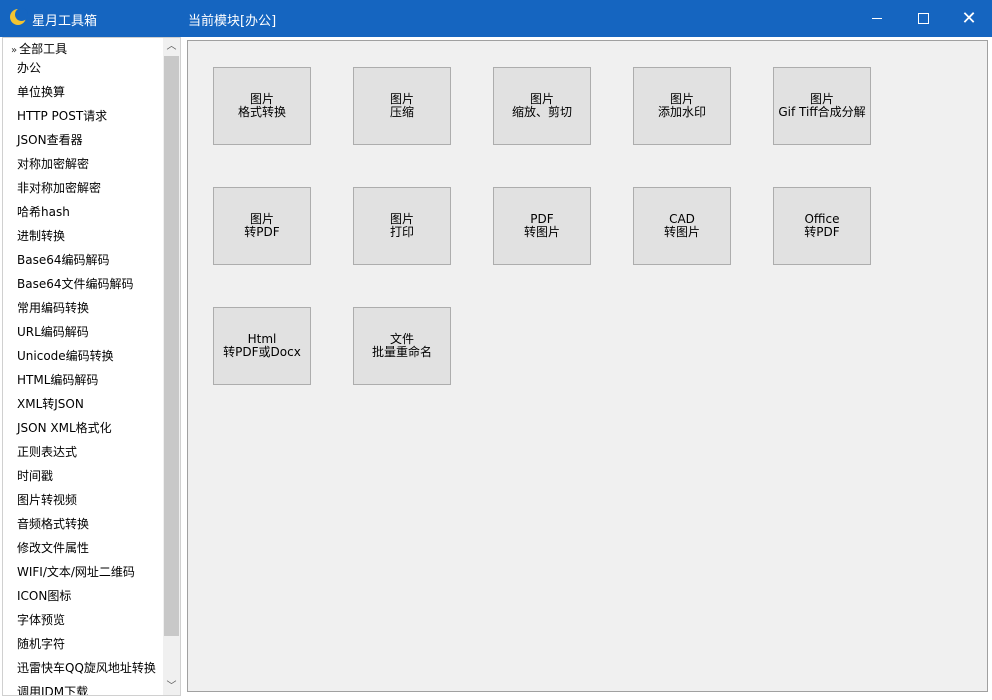  What do you see at coordinates (86, 360) in the screenshot?
I see `sidebar-item: Unicode编码转换` at bounding box center [86, 360].